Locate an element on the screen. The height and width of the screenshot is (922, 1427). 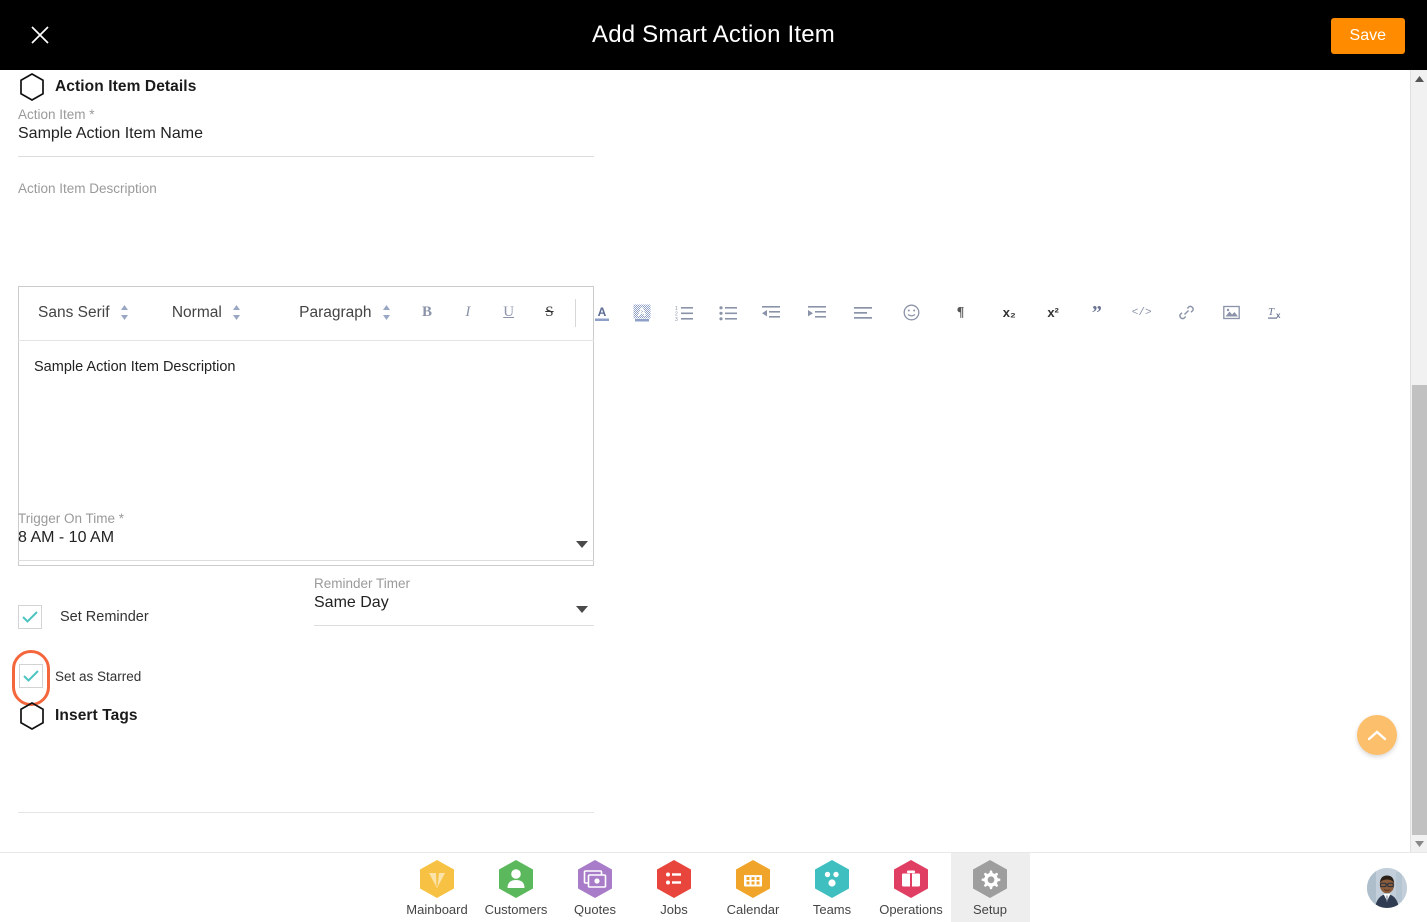
bullet-list-icon is located at coordinates (728, 313).